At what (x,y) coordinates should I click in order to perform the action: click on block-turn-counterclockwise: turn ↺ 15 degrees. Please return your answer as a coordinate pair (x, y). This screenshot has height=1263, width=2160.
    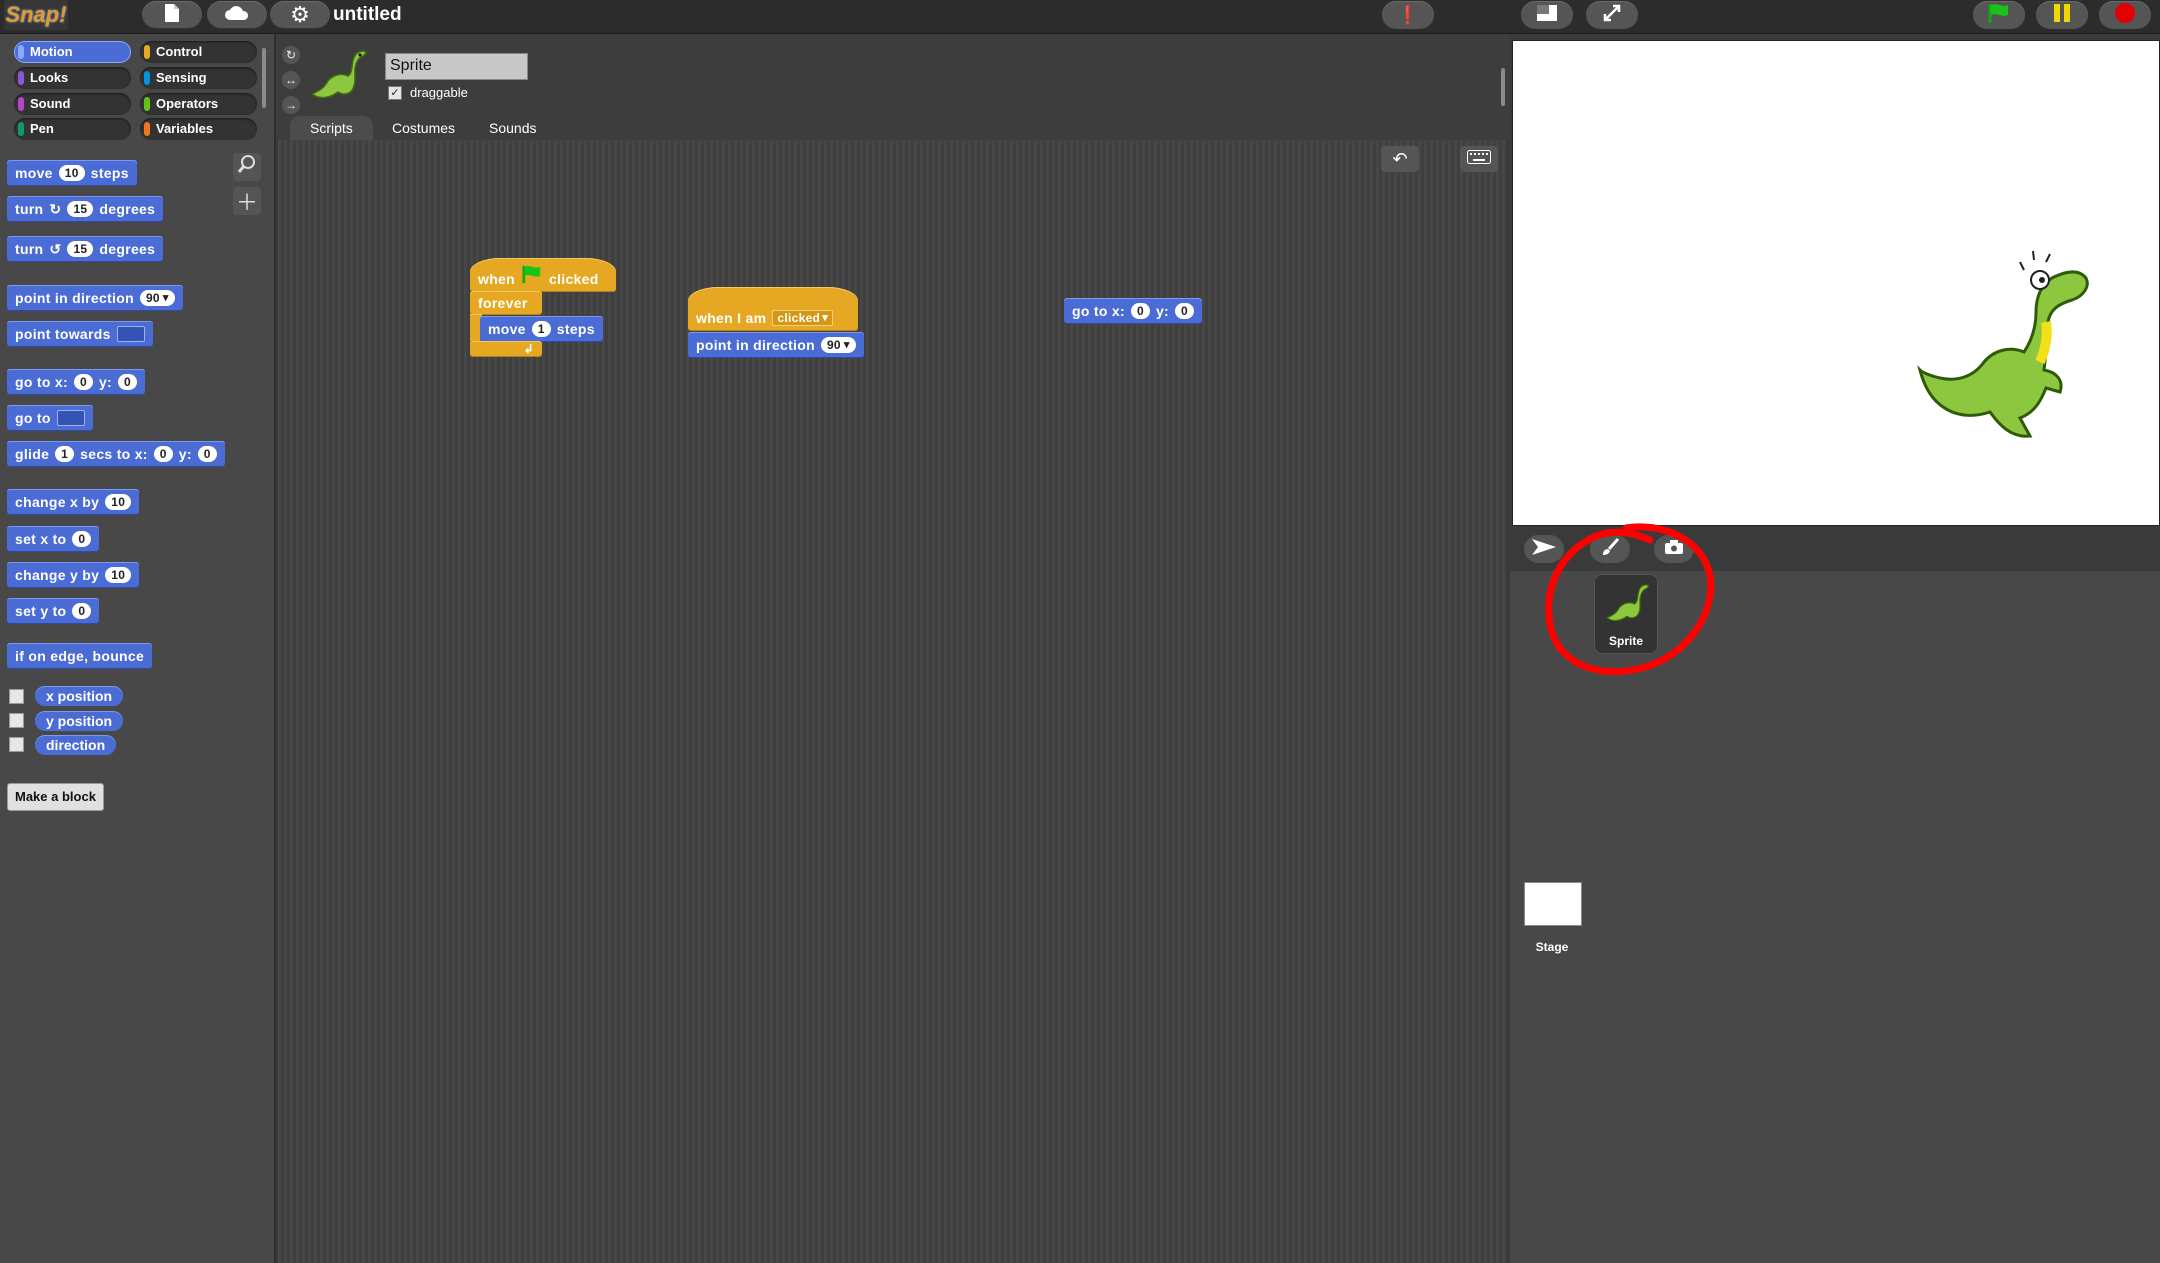
    Looking at the image, I should click on (85, 249).